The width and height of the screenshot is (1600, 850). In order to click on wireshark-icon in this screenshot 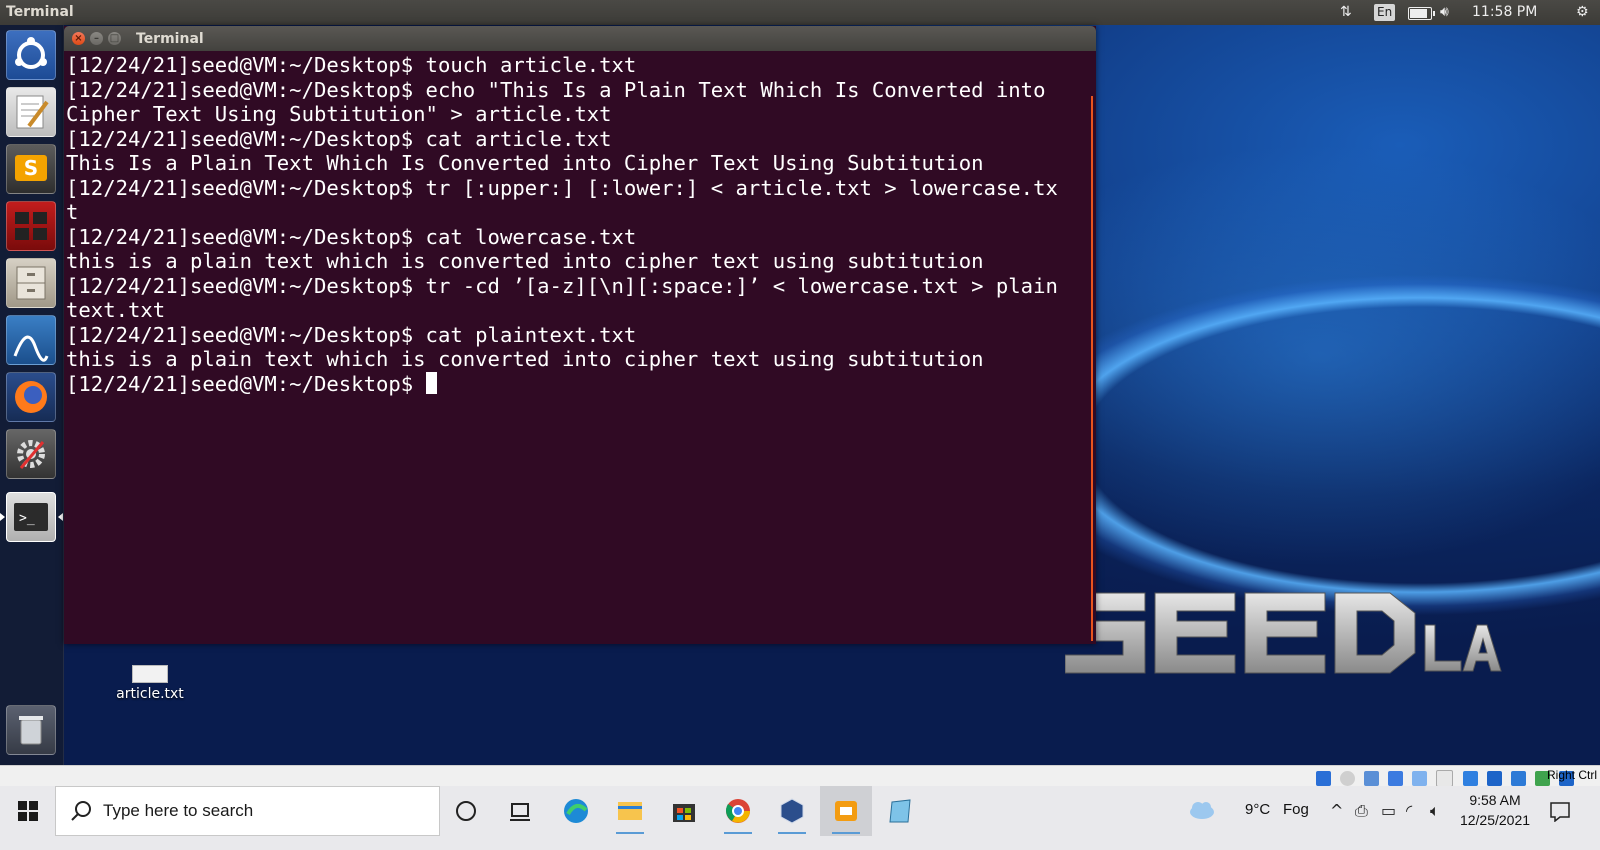, I will do `click(31, 340)`.